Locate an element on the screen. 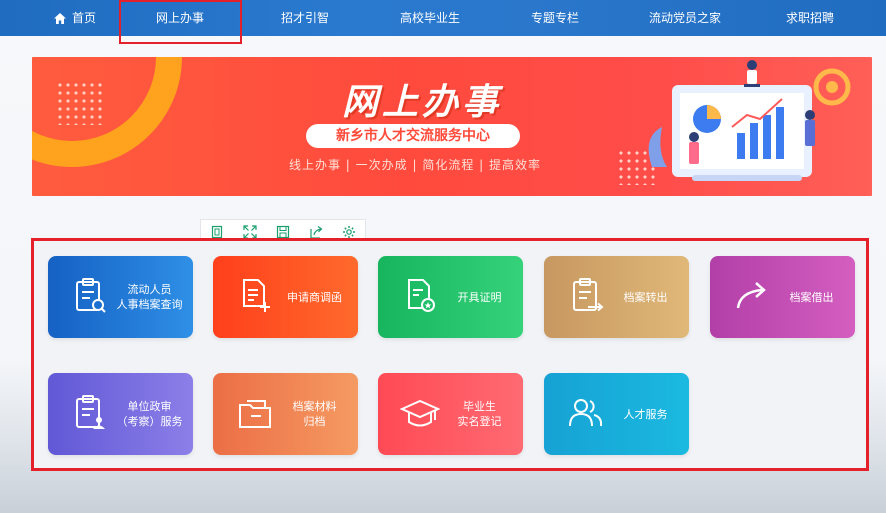 The height and width of the screenshot is (513, 886). nav-item-topics: 专题专栏 is located at coordinates (555, 18).